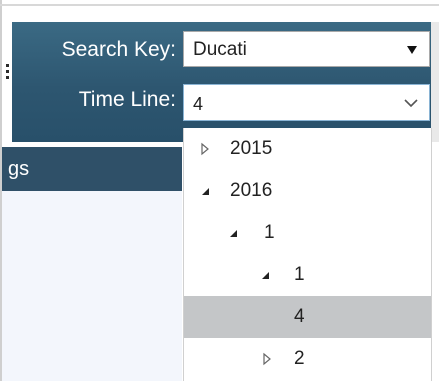 This screenshot has height=381, width=439. Describe the element at coordinates (412, 50) in the screenshot. I see `caret-down-icon` at that location.